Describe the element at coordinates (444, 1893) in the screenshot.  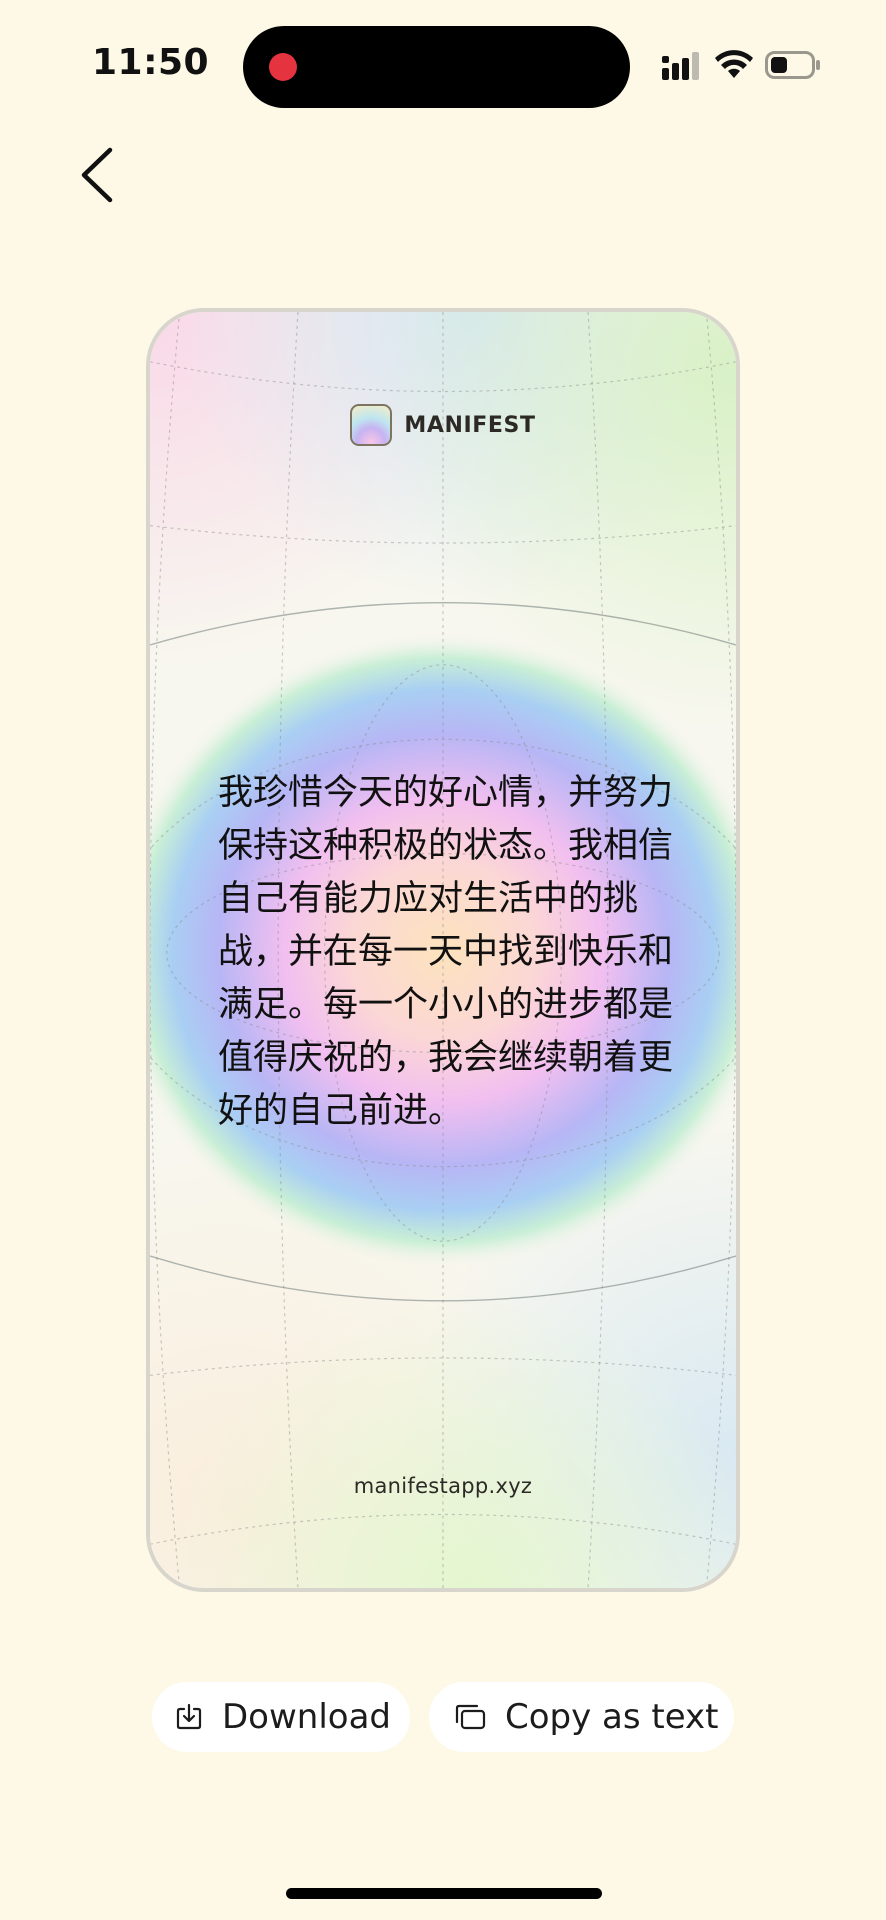
I see `home-indicator` at that location.